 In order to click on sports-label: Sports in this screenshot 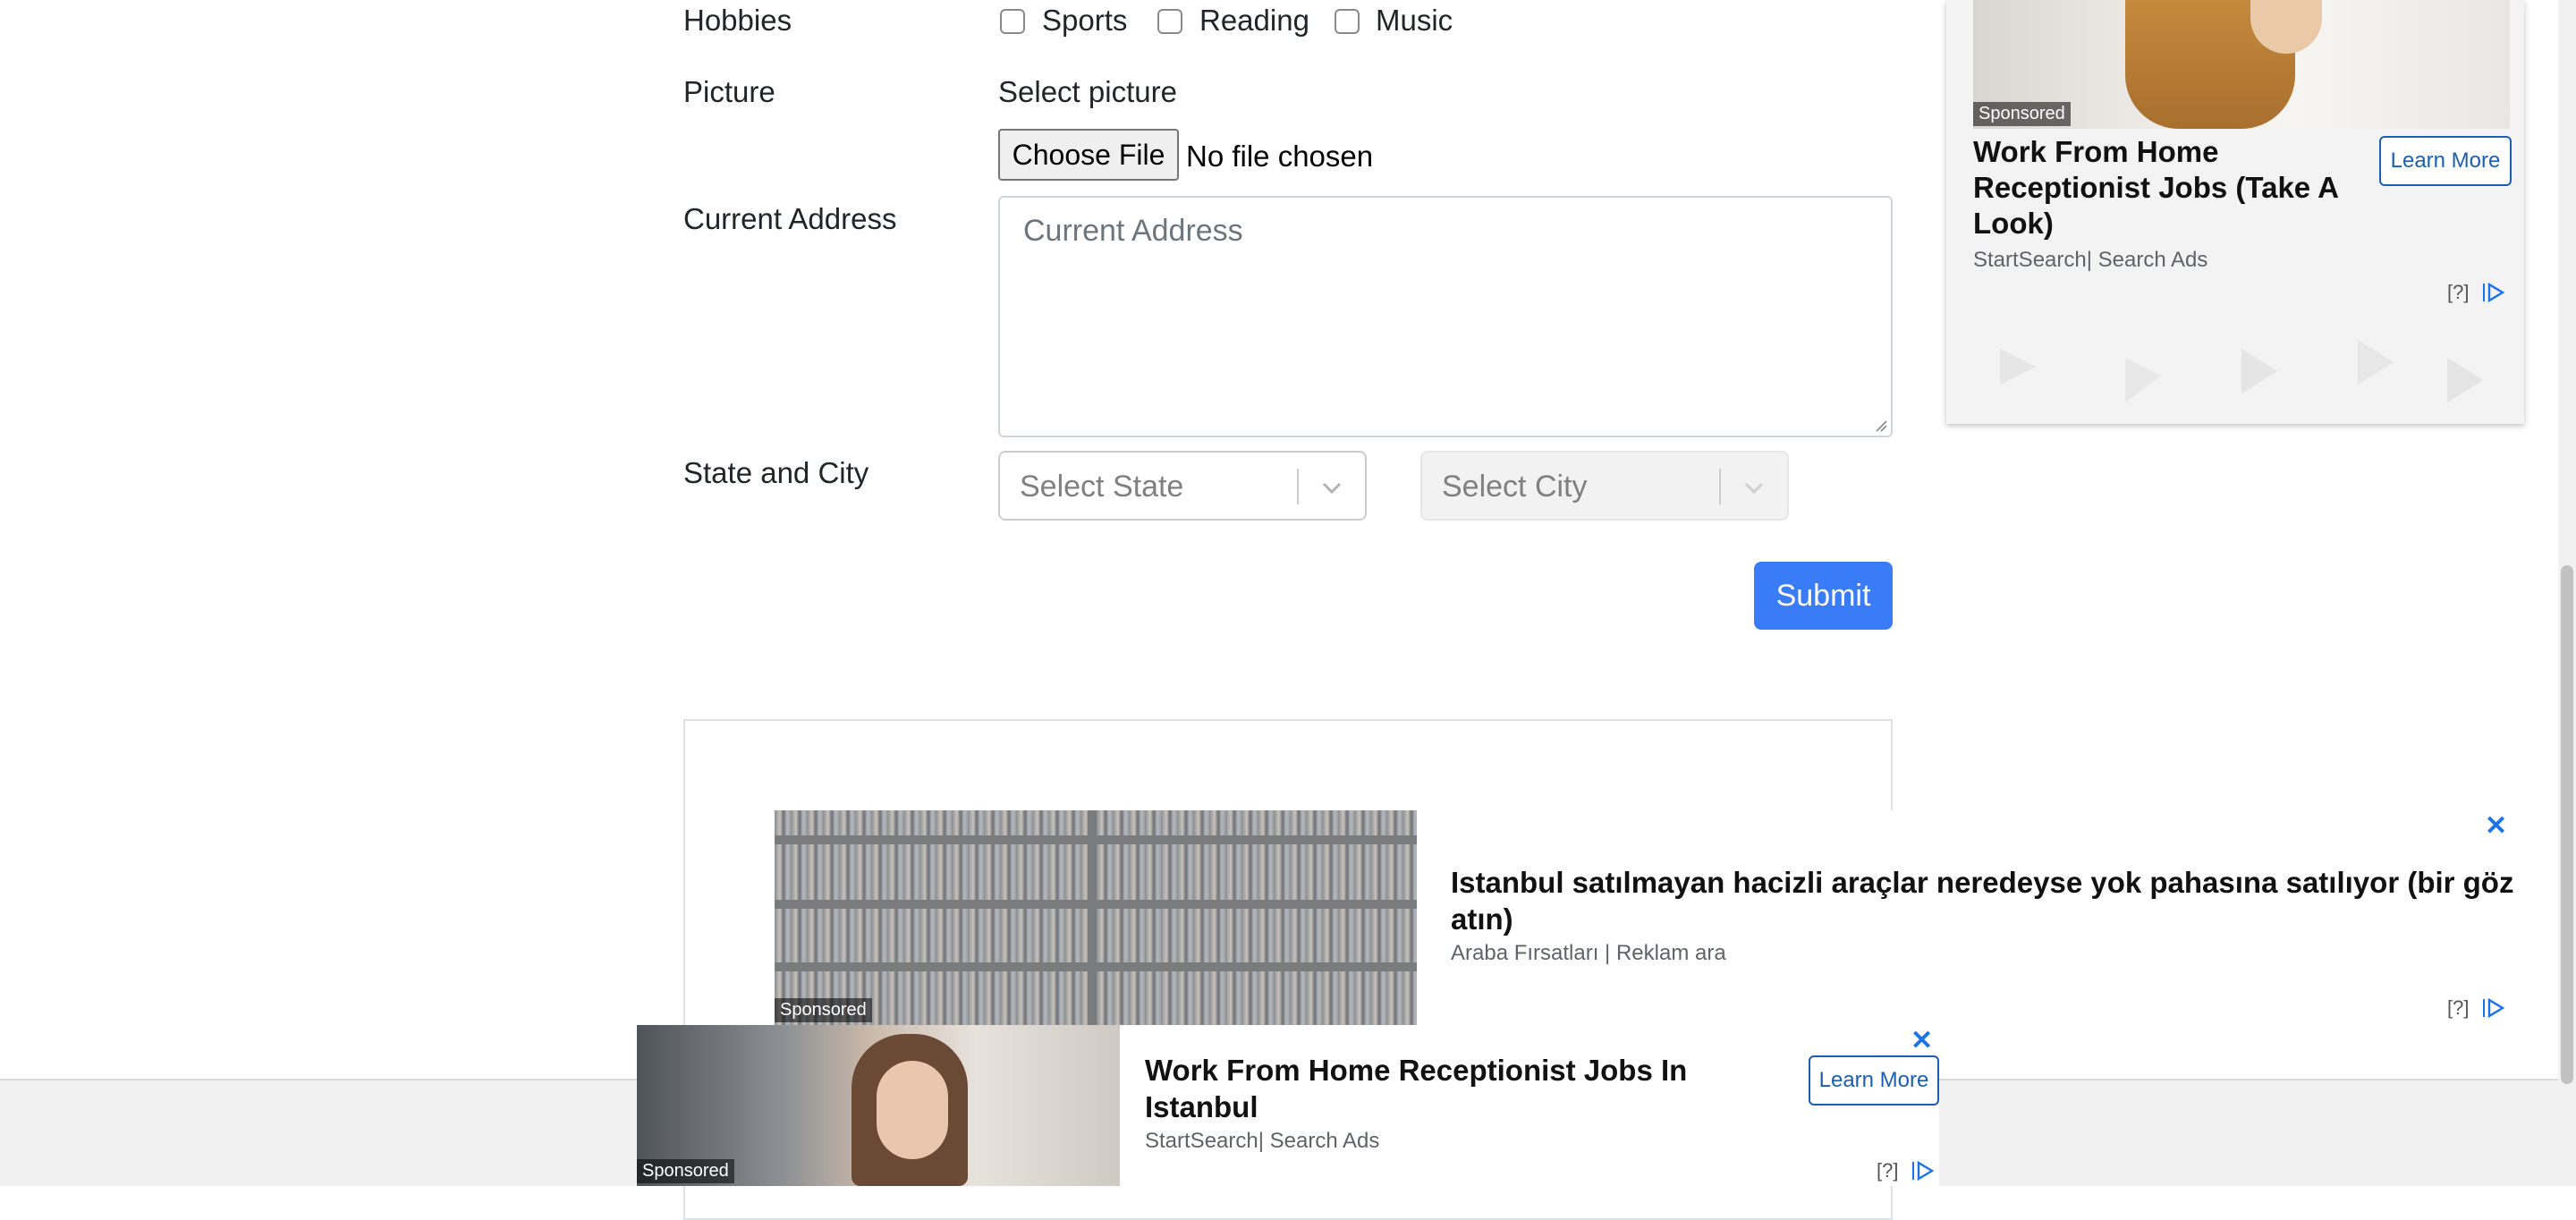, I will do `click(1084, 21)`.